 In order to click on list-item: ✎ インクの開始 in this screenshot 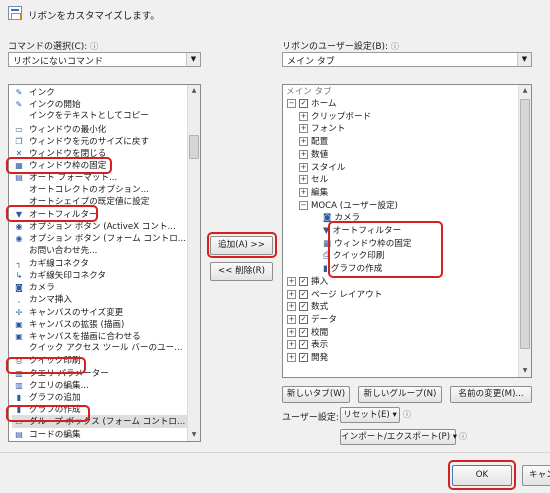, I will do `click(99, 104)`.